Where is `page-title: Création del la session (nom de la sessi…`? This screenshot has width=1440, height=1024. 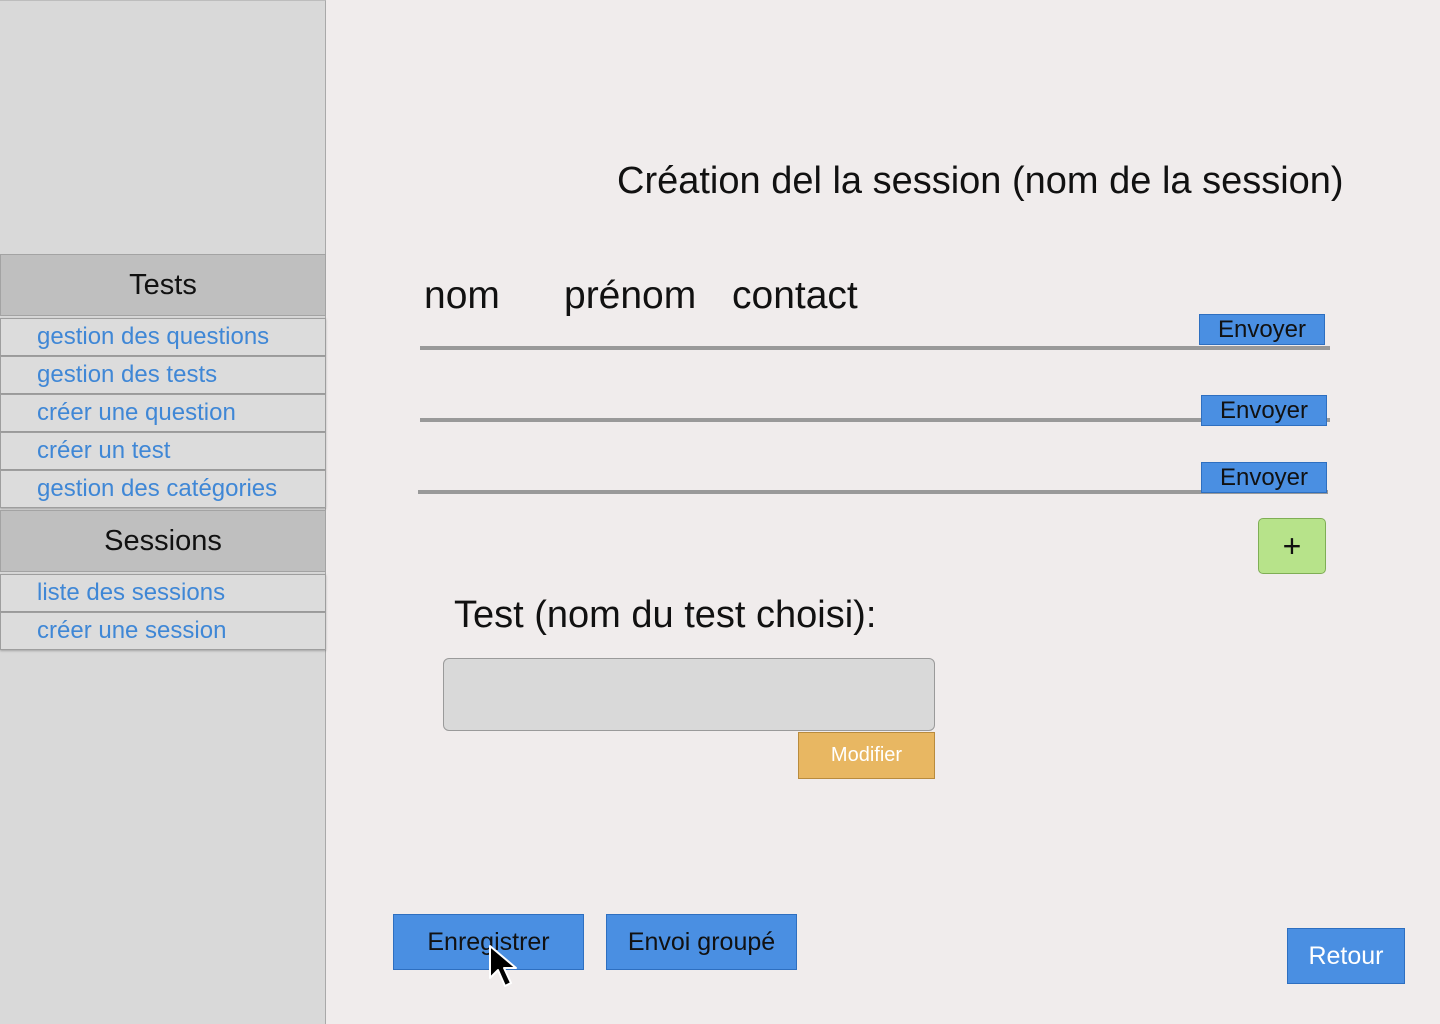 page-title: Création del la session (nom de la sessi… is located at coordinates (980, 181).